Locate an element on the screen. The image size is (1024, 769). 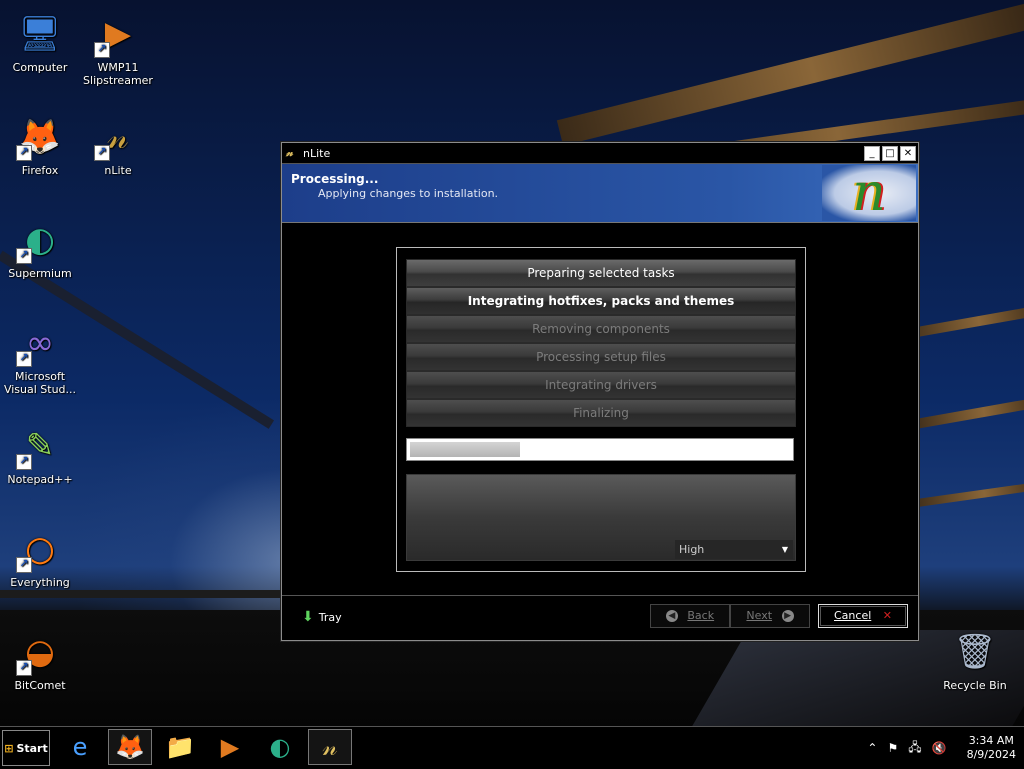
desktop-icon-label: Everything is located at coordinates (40, 582).